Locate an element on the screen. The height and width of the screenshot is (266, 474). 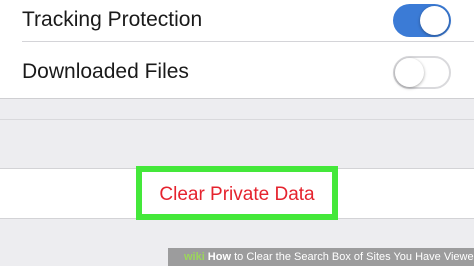
watermark-brand: wiki is located at coordinates (194, 257).